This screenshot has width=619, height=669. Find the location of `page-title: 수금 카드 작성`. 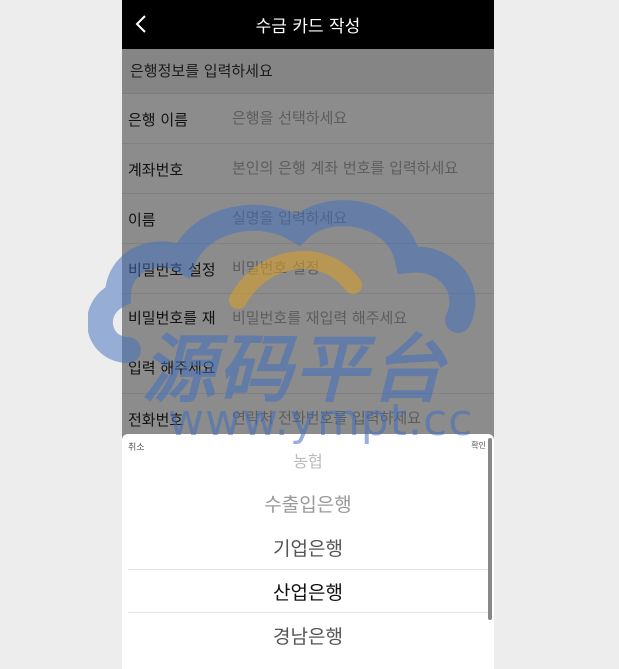

page-title: 수금 카드 작성 is located at coordinates (308, 27).